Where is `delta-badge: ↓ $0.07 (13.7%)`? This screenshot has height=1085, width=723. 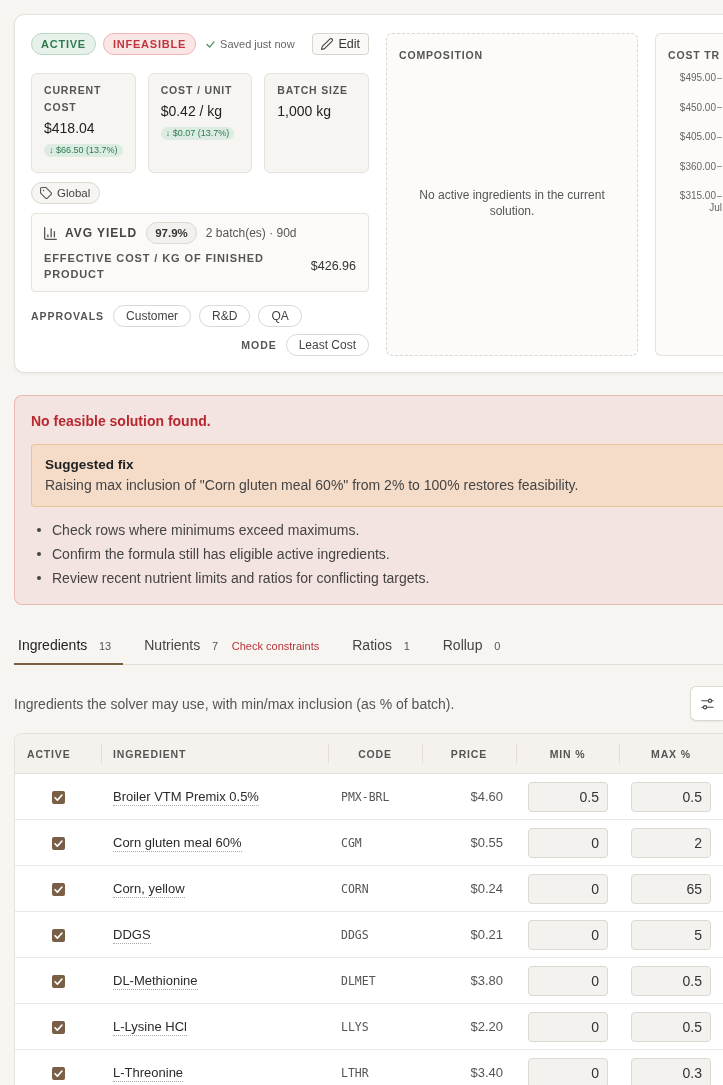
delta-badge: ↓ $0.07 (13.7%) is located at coordinates (197, 133).